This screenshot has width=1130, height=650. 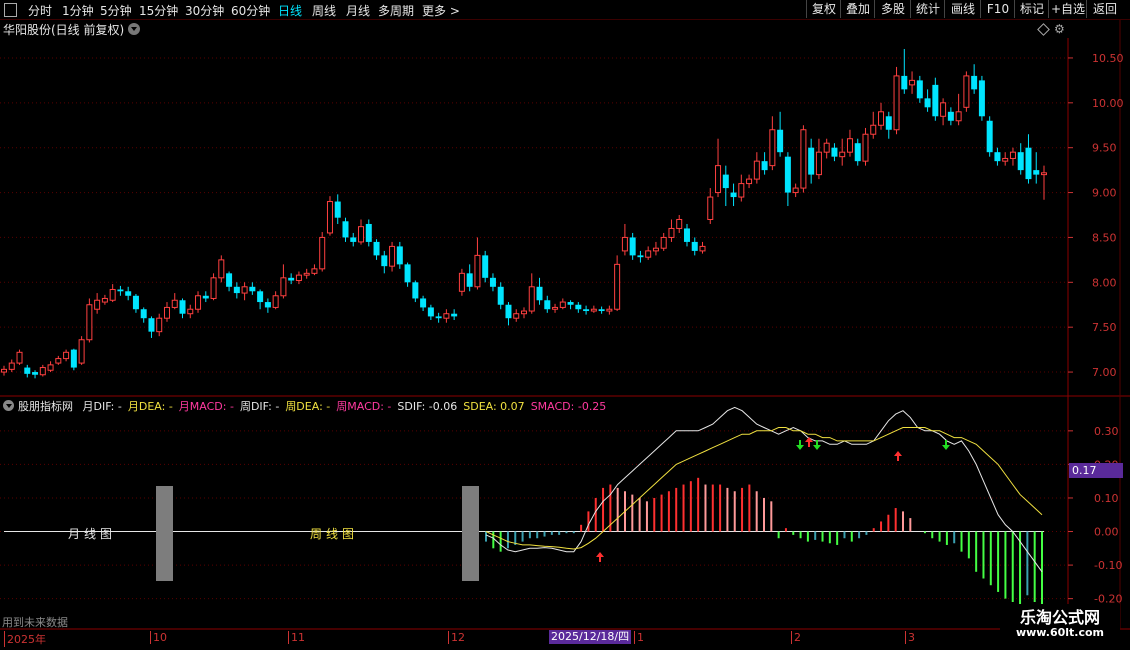 What do you see at coordinates (206, 406) in the screenshot?
I see `indicator-item-2: 月MACD: -` at bounding box center [206, 406].